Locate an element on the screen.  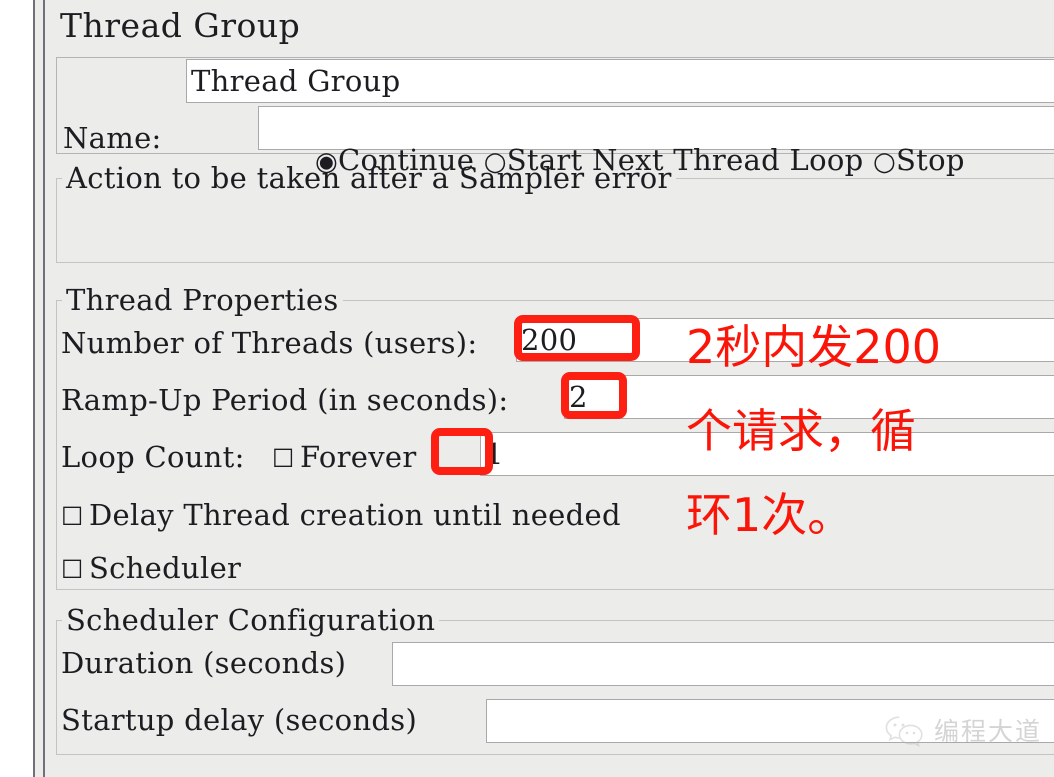
name-input-value: Thread Group is located at coordinates (296, 81).